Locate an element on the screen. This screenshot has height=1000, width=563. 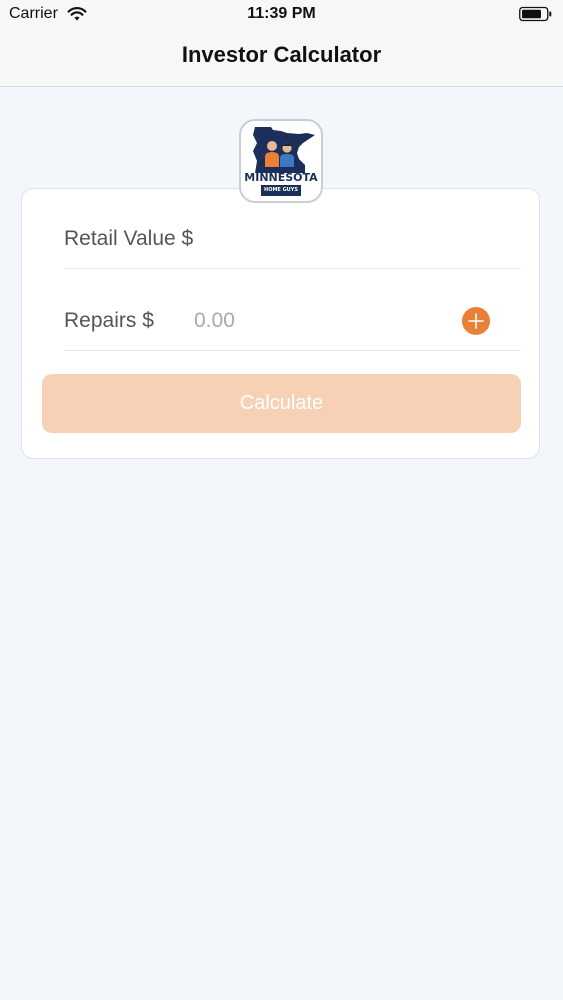
navigation-bar: Investor Calculator is located at coordinates (281, 58).